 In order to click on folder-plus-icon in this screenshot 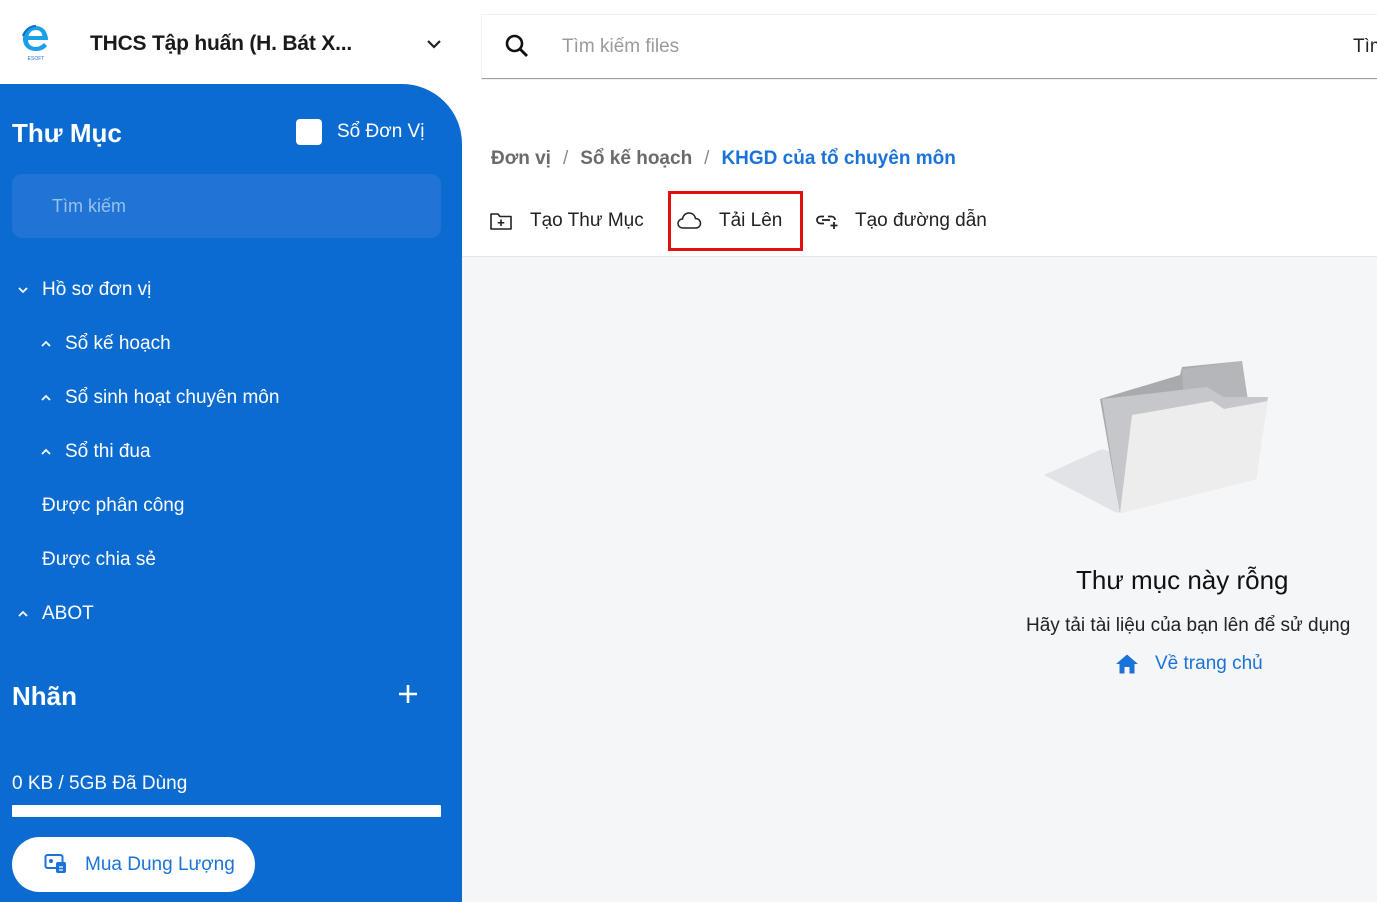, I will do `click(501, 221)`.